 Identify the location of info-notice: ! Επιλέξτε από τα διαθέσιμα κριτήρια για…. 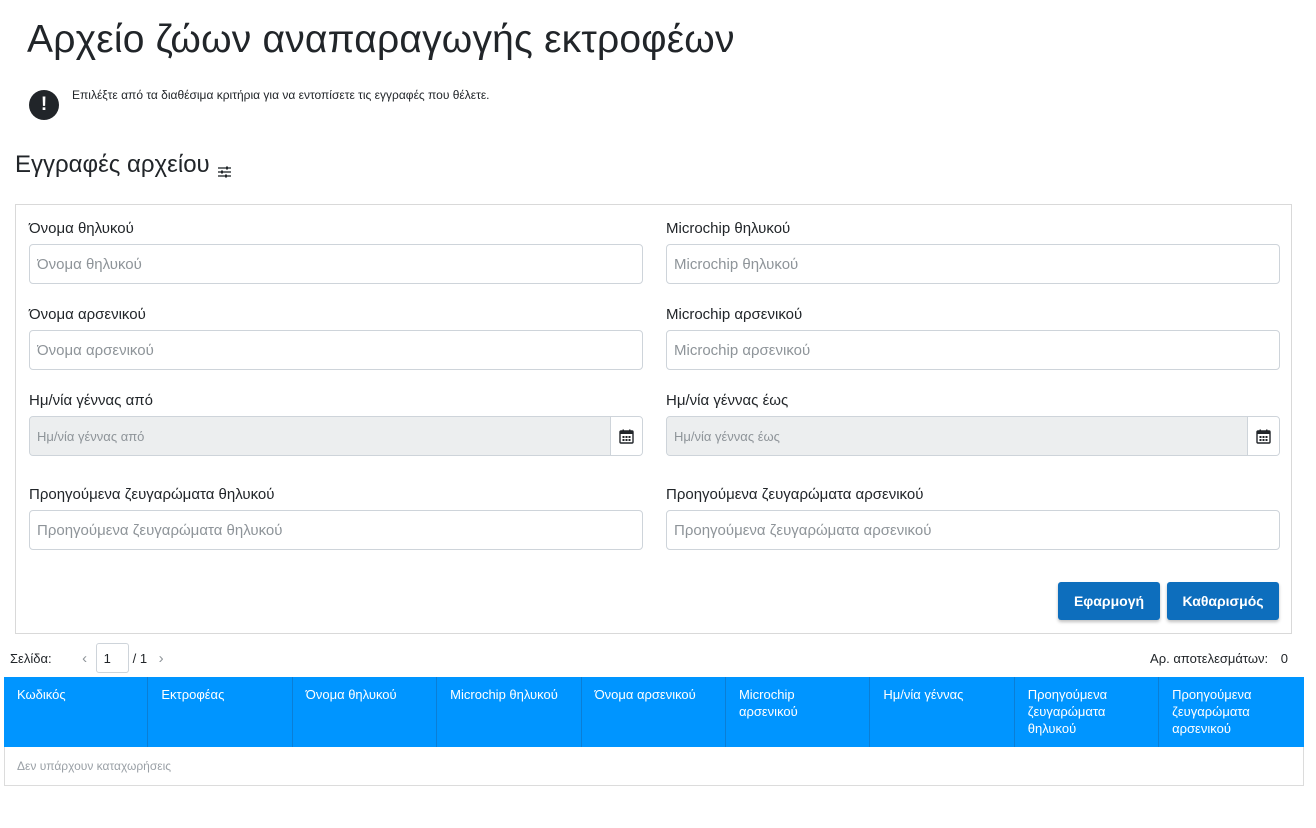
(259, 104).